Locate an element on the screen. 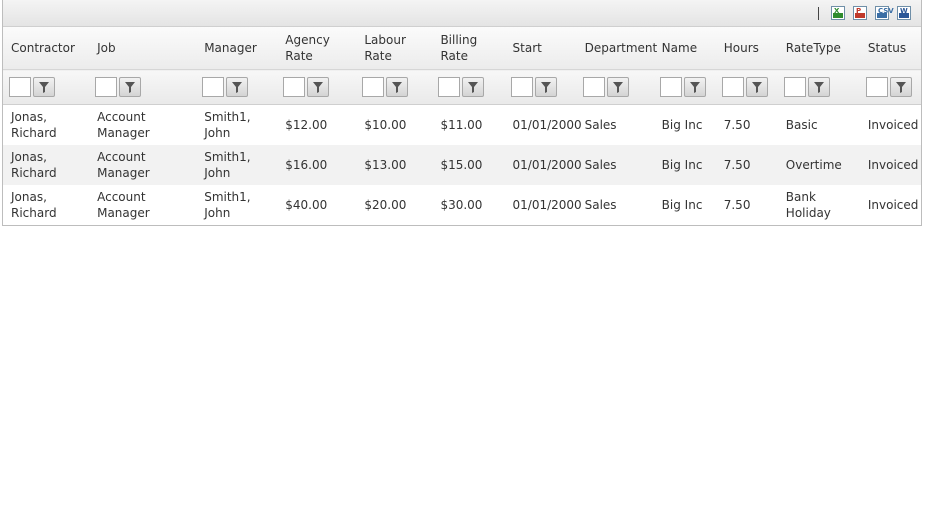 The width and height of the screenshot is (932, 528). pdf-export-icon: P is located at coordinates (860, 13).